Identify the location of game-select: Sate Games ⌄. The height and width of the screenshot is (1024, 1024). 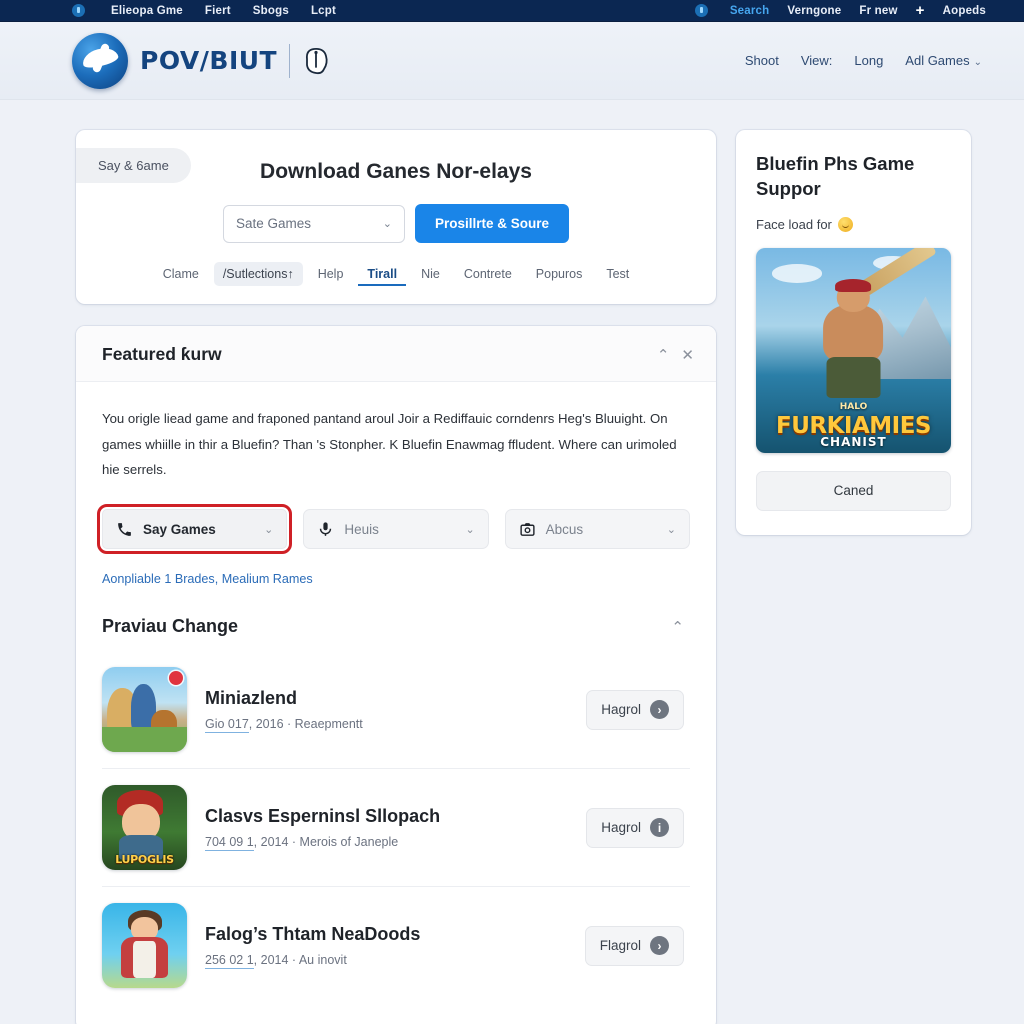
(313, 223).